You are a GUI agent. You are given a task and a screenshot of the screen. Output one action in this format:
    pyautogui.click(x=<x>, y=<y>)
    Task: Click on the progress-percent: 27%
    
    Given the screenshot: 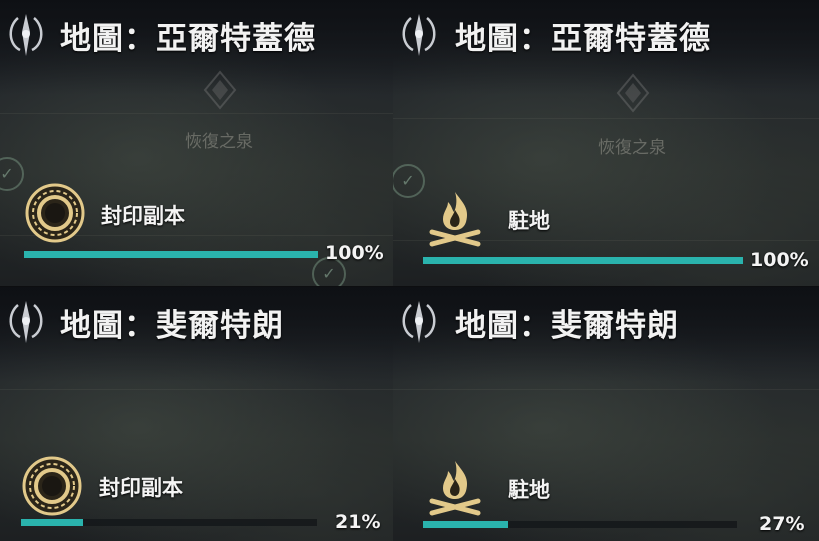 What is the action you would take?
    pyautogui.click(x=782, y=524)
    